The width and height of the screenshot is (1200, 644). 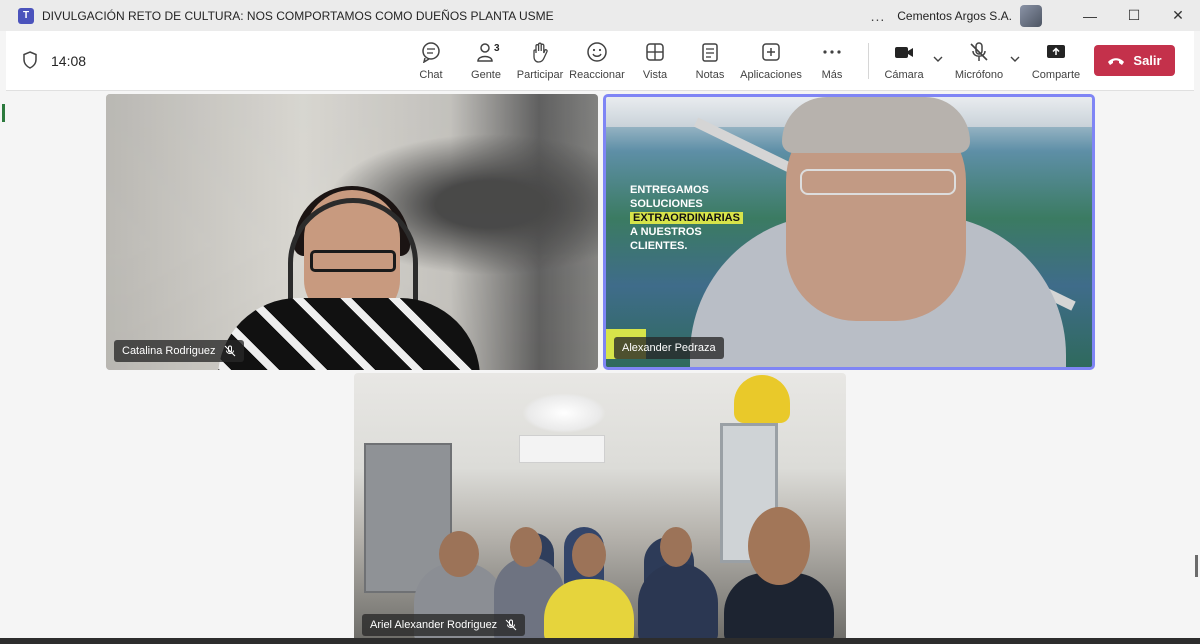 I want to click on video-air-conditioner, so click(x=562, y=449).